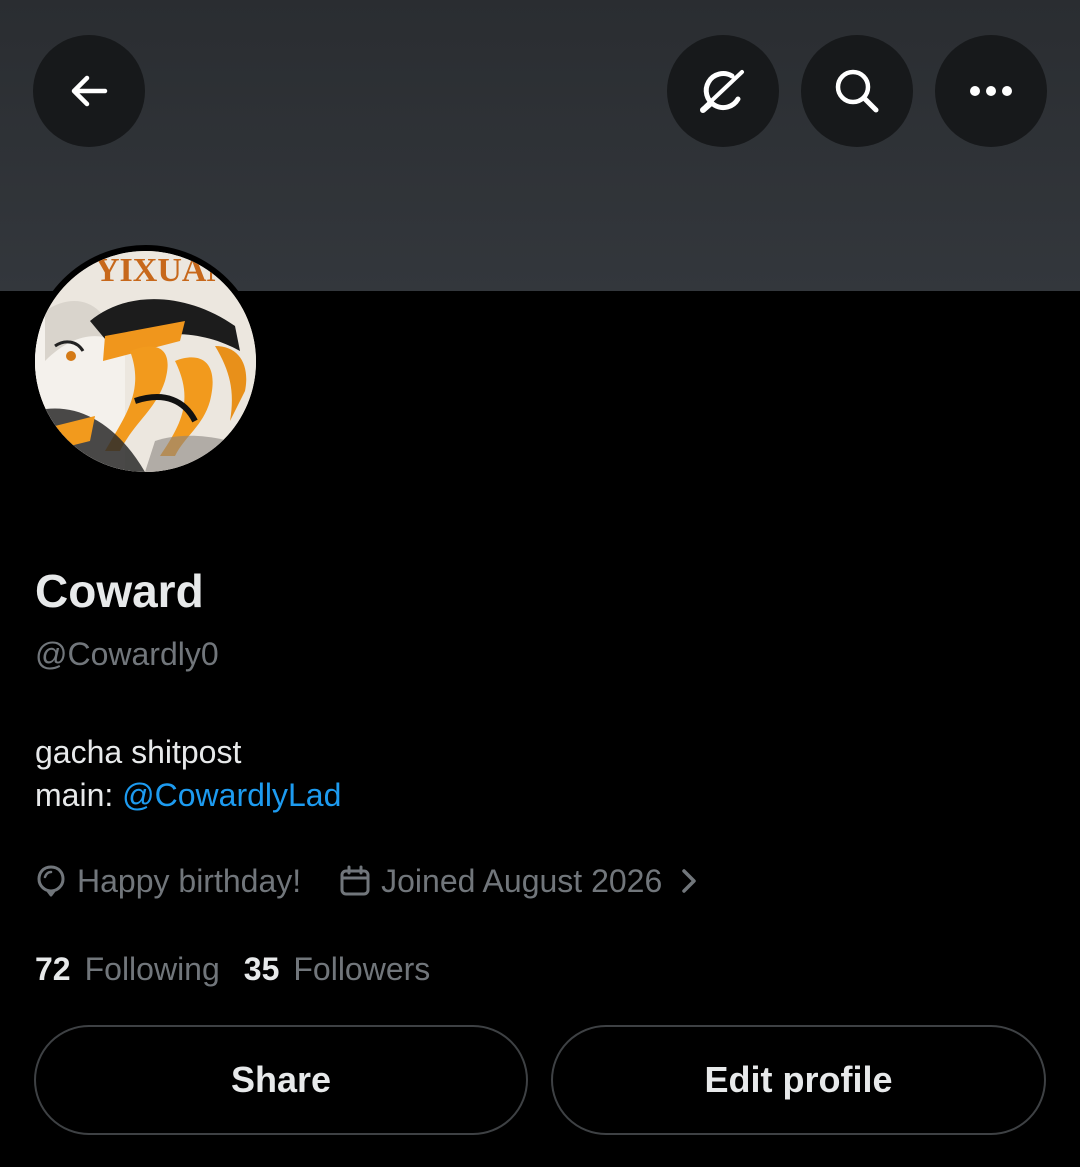 The width and height of the screenshot is (1080, 1167). What do you see at coordinates (119, 591) in the screenshot?
I see `display-name: Coward` at bounding box center [119, 591].